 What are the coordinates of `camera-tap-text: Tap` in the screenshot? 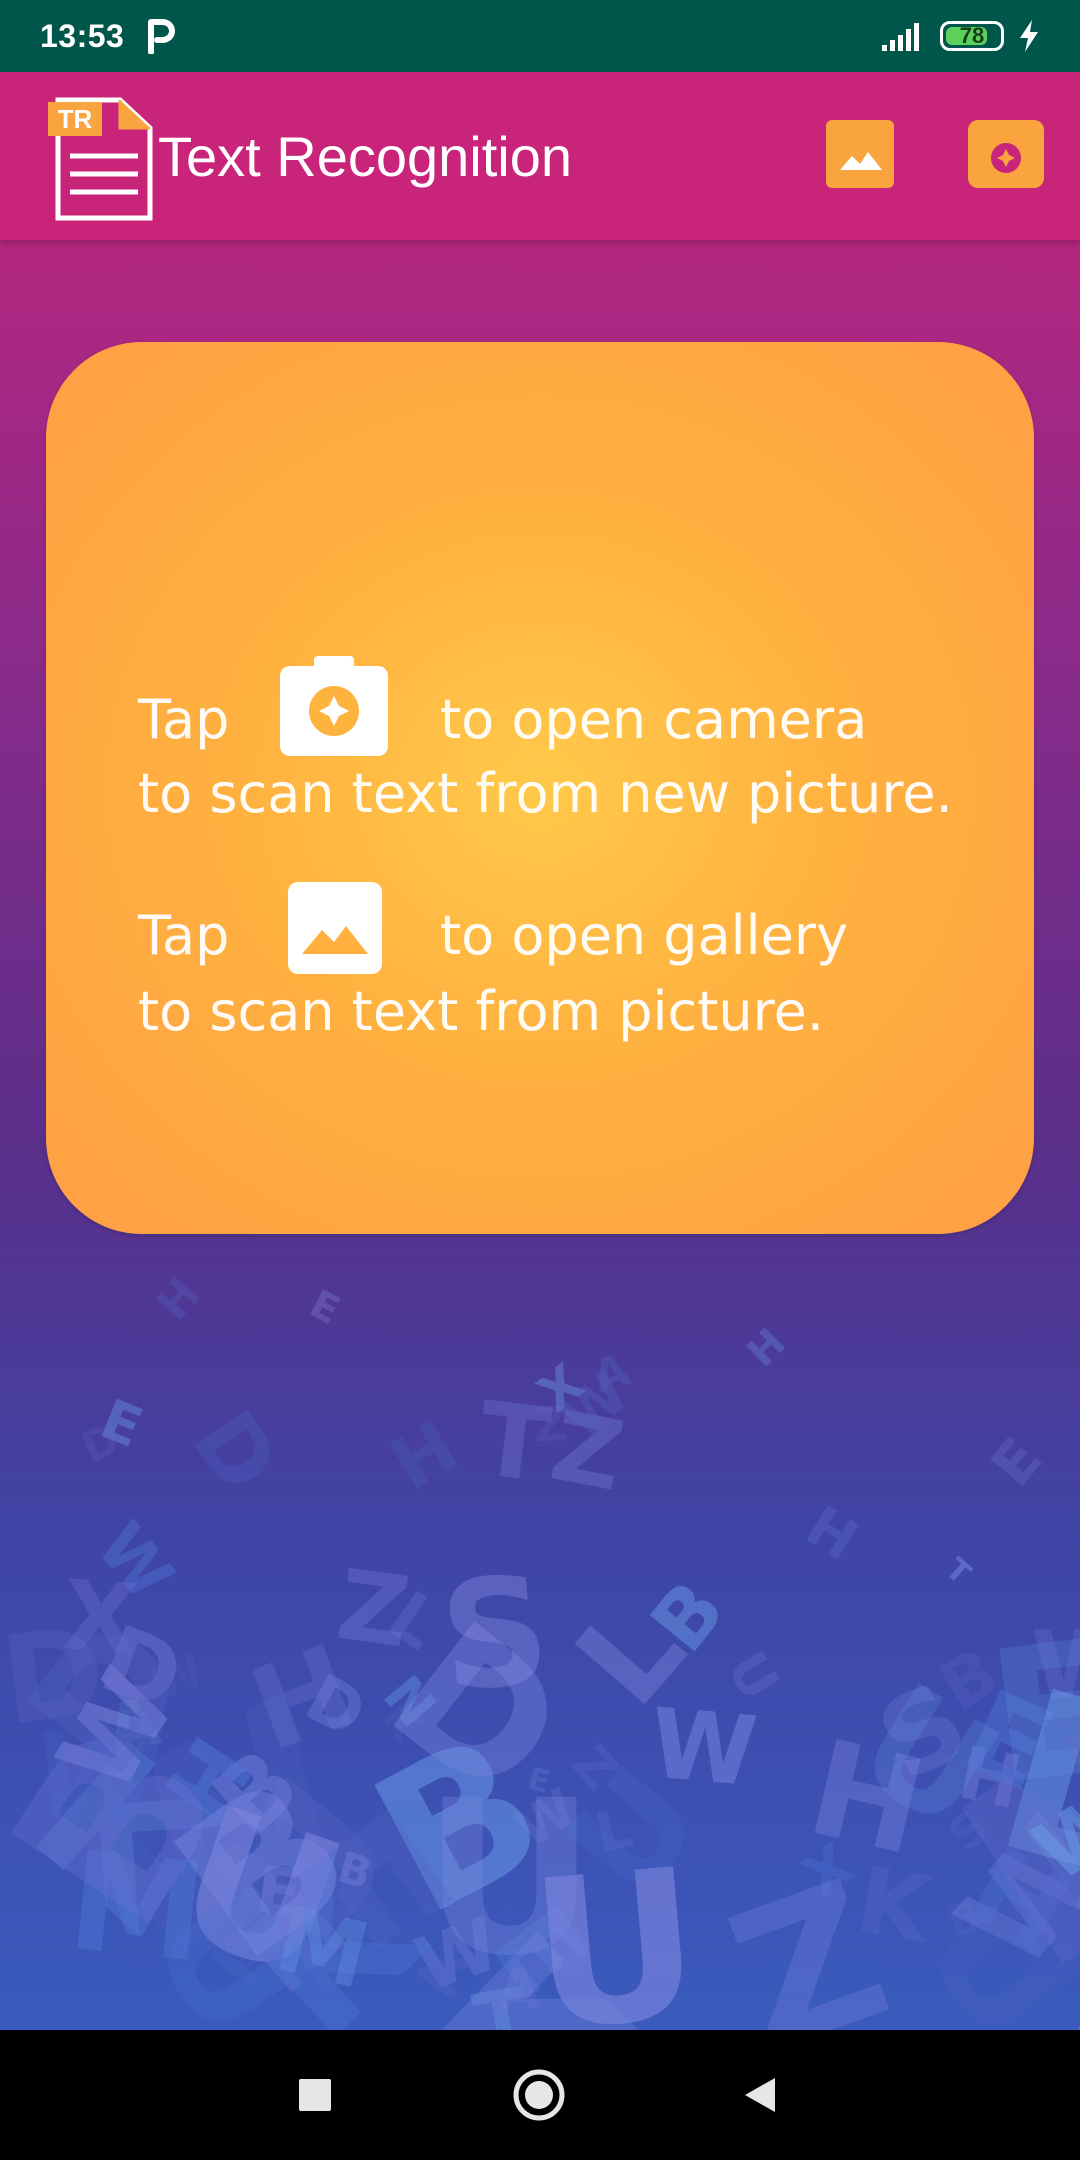 It's located at (184, 719).